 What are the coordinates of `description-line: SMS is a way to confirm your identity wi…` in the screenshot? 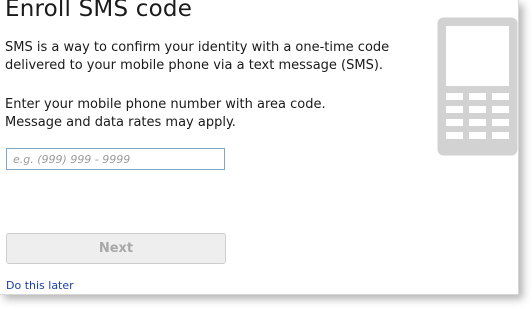 It's located at (197, 47).